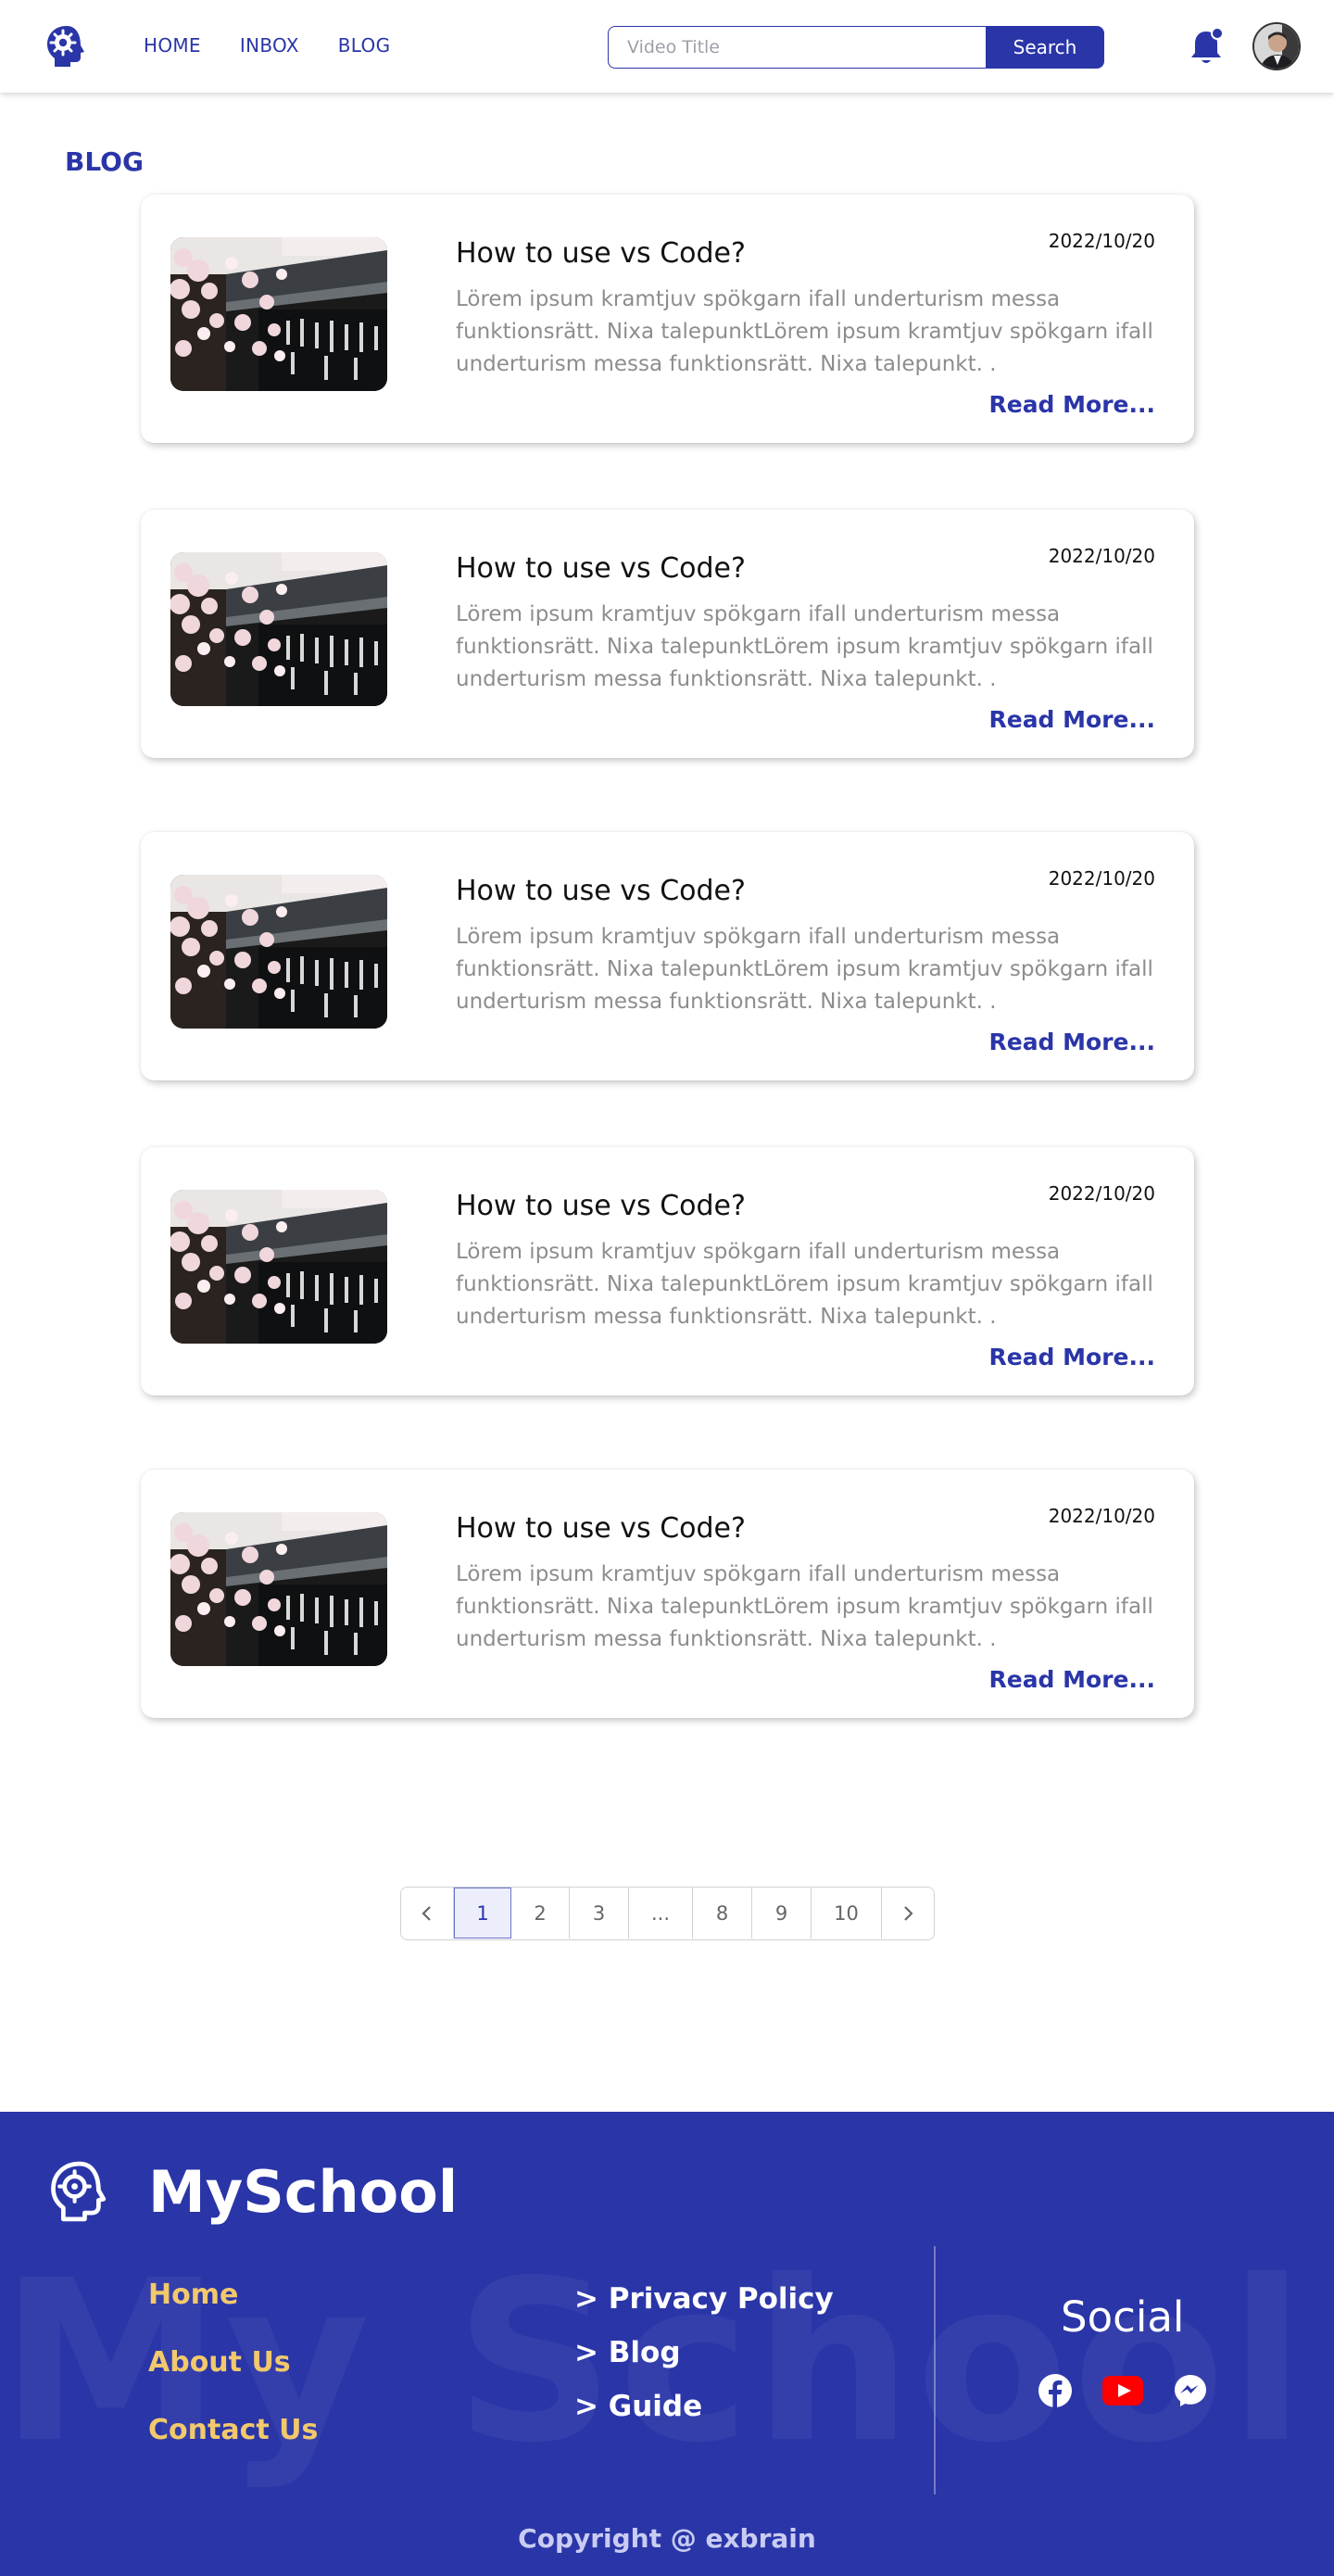 This screenshot has width=1334, height=2576. I want to click on chevron-right-icon, so click(909, 1913).